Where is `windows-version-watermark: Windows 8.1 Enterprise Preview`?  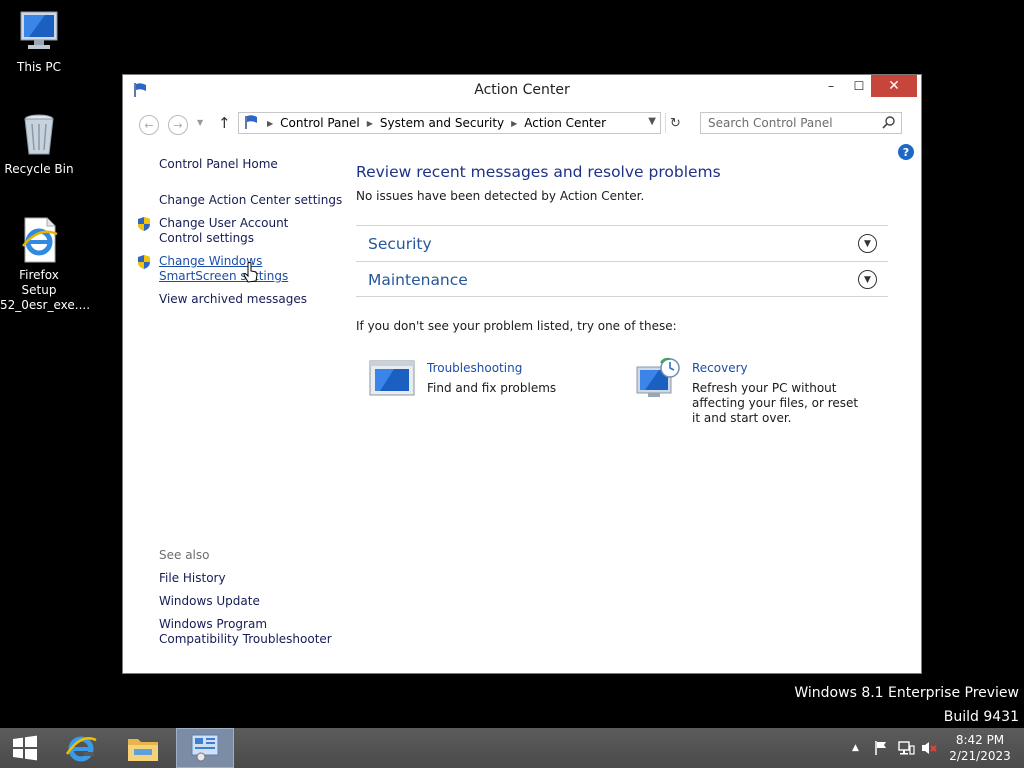
windows-version-watermark: Windows 8.1 Enterprise Preview is located at coordinates (906, 693).